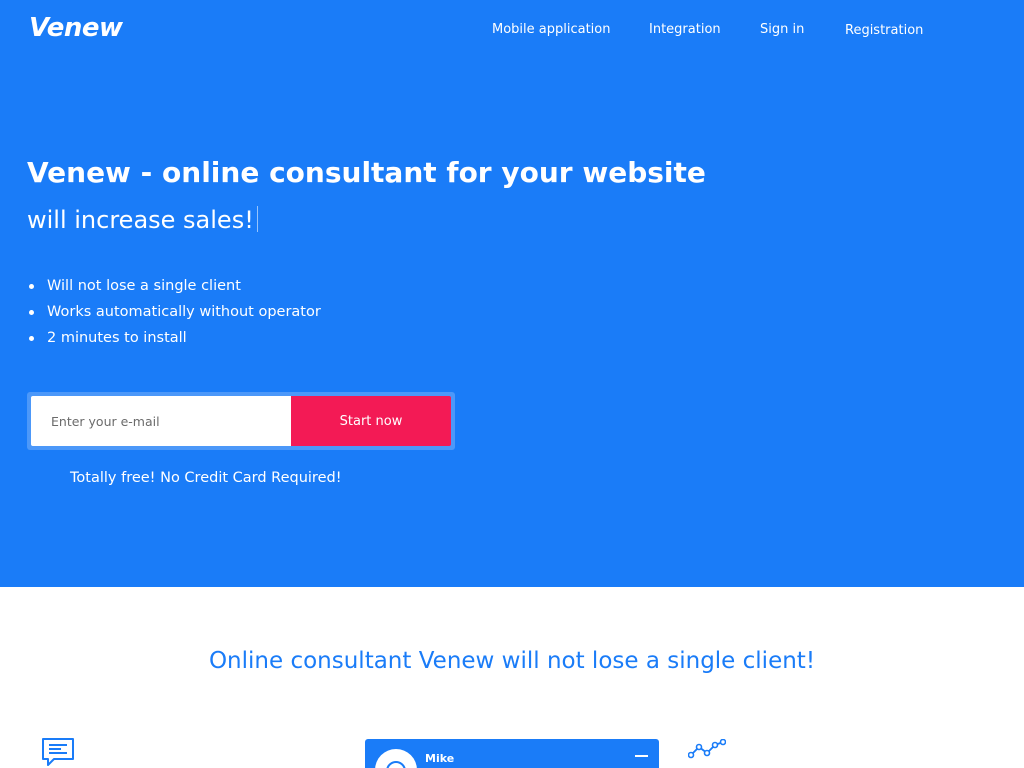 The width and height of the screenshot is (1024, 768). Describe the element at coordinates (512, 753) in the screenshot. I see `chat-widget-preview: Mike` at that location.